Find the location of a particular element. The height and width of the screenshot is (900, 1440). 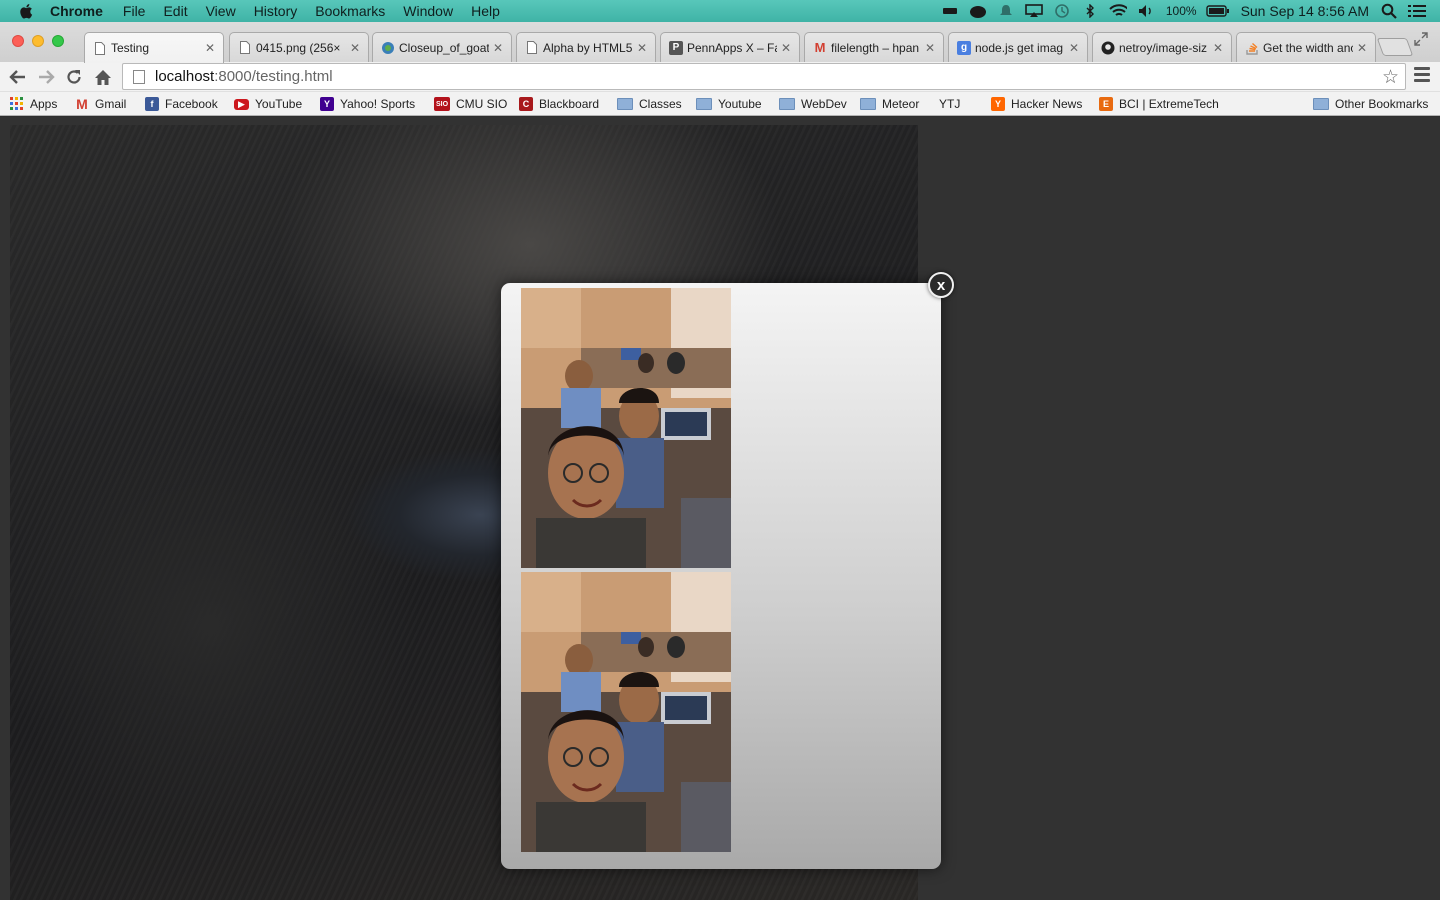

dash-icon is located at coordinates (950, 11).